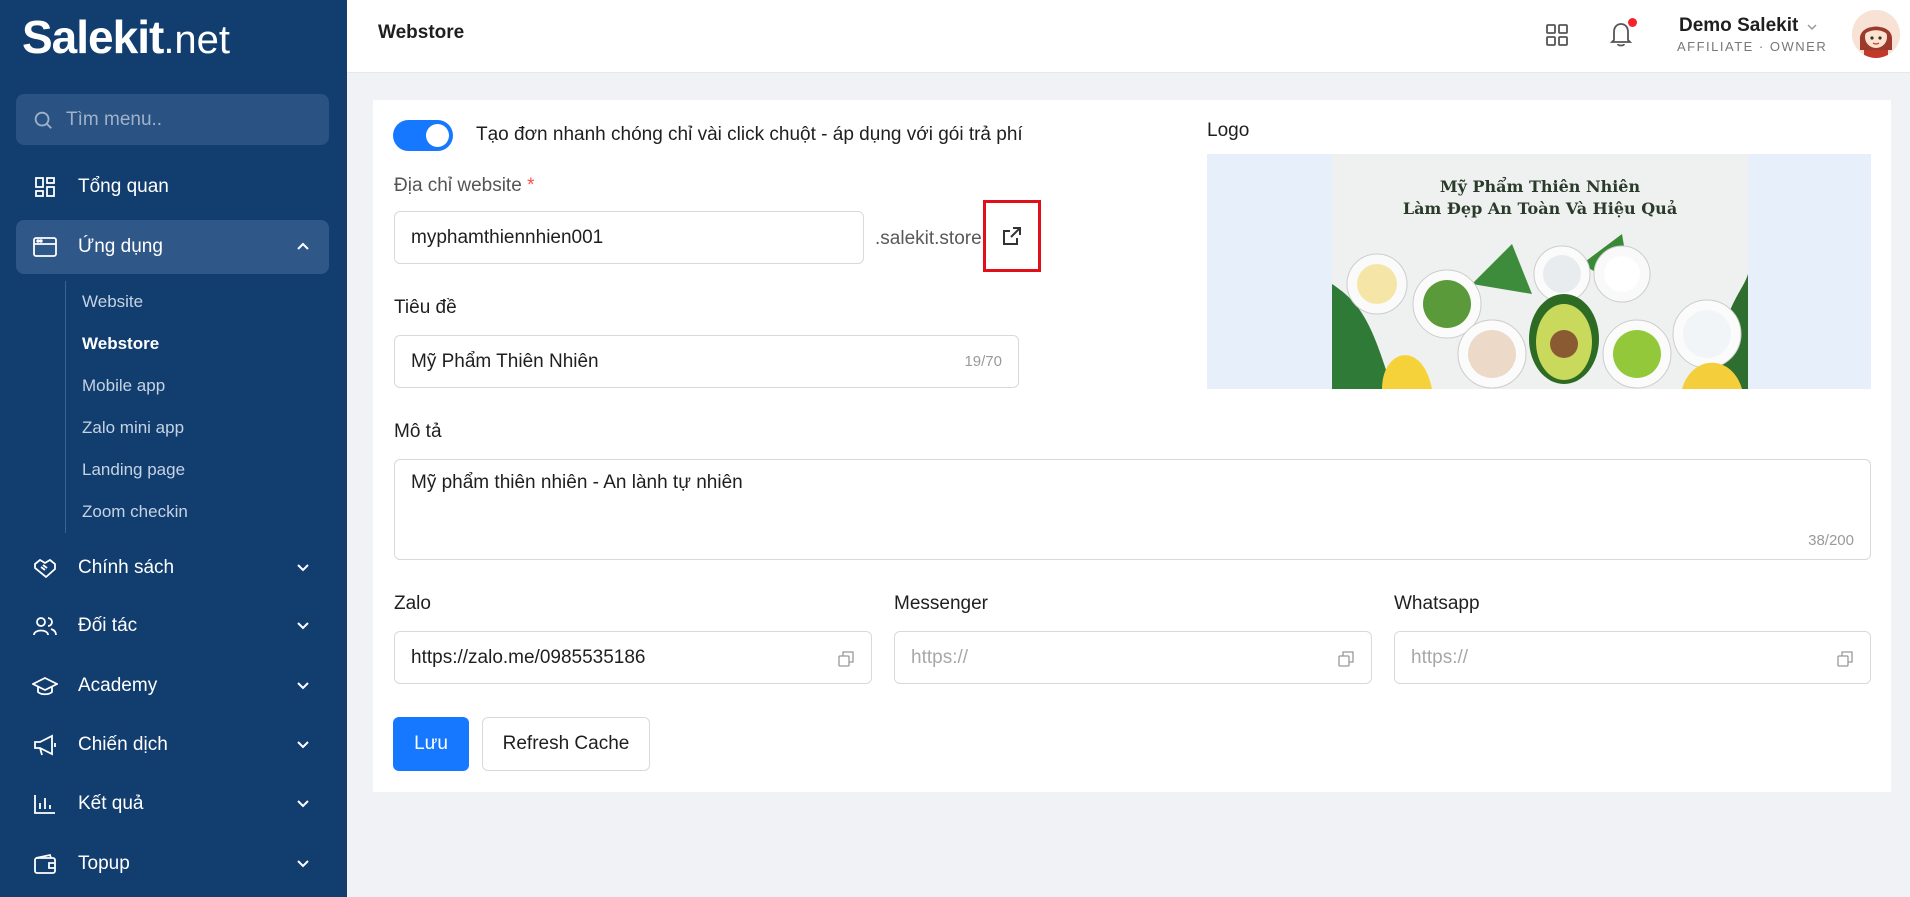 The width and height of the screenshot is (1910, 897). Describe the element at coordinates (1831, 540) in the screenshot. I see `description-char-count: 38/200` at that location.